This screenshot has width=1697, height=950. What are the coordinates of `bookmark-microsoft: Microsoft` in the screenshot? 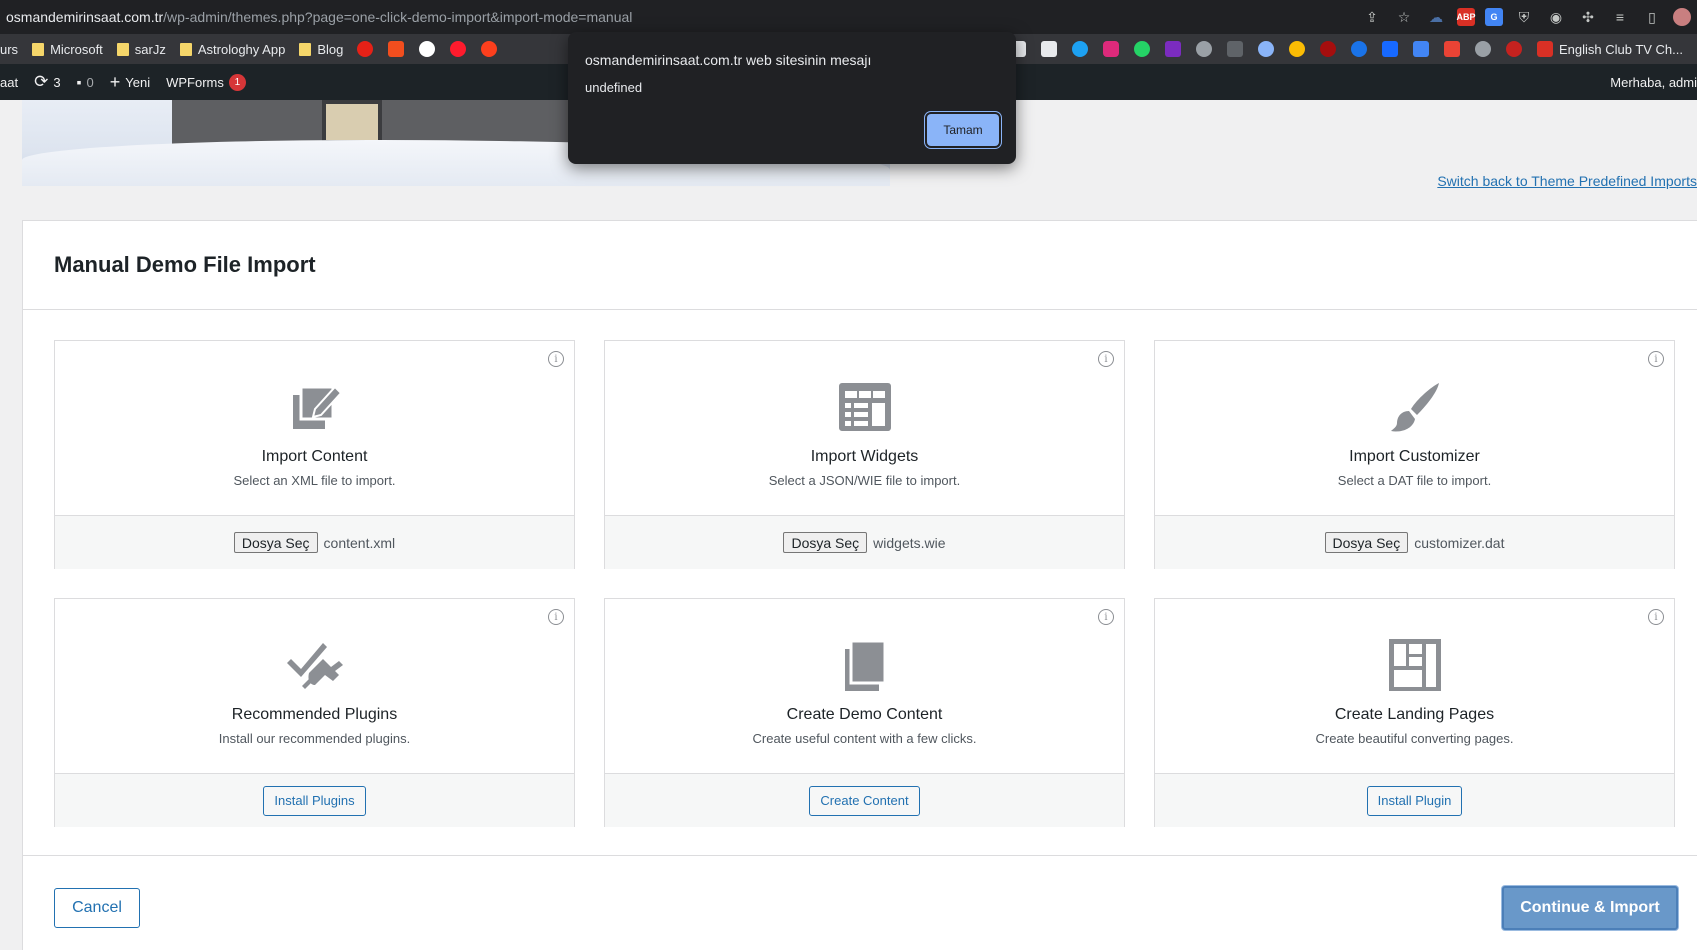 It's located at (67, 49).